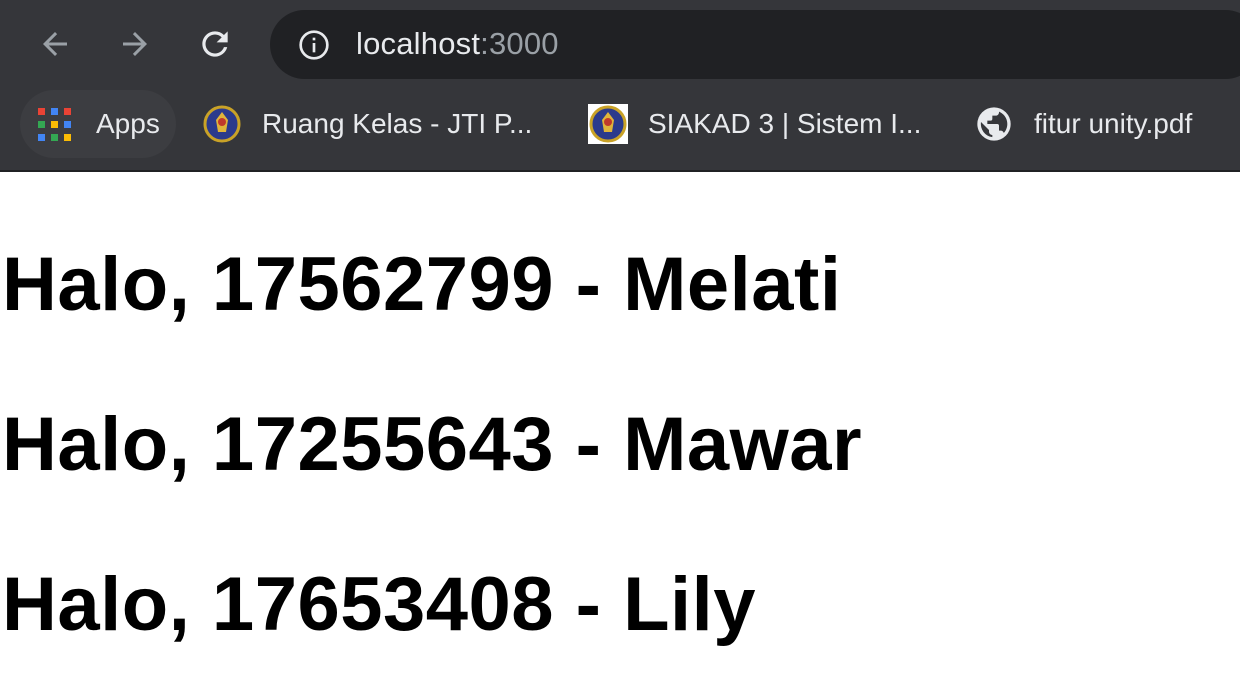 The height and width of the screenshot is (691, 1240). I want to click on arrow-right-icon, so click(135, 44).